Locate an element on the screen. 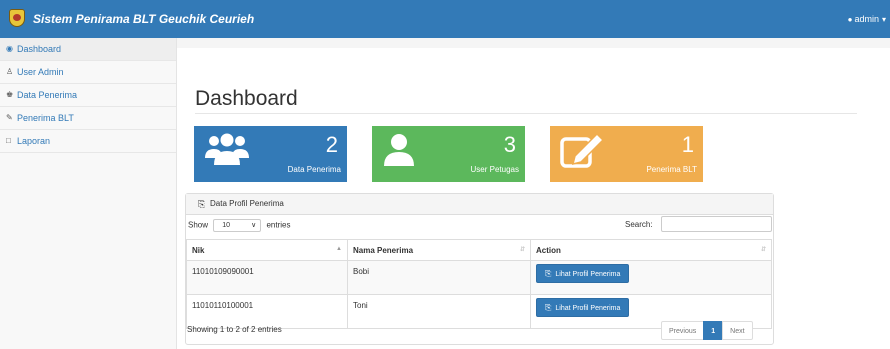 The width and height of the screenshot is (890, 349). cell-nama: Toni is located at coordinates (439, 311).